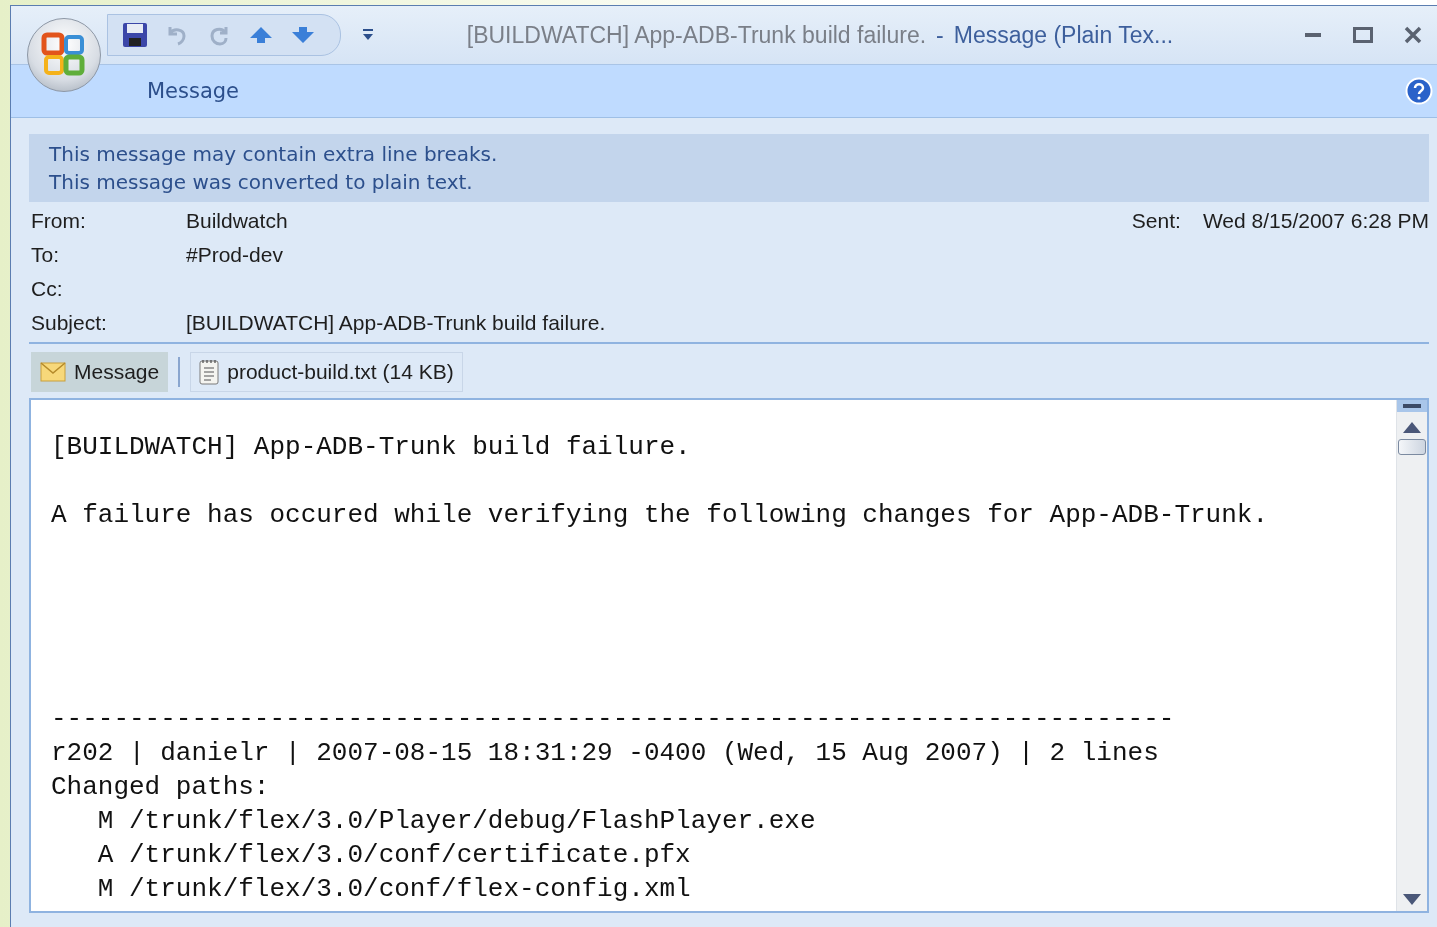 The width and height of the screenshot is (1437, 927). What do you see at coordinates (135, 35) in the screenshot?
I see `save-button` at bounding box center [135, 35].